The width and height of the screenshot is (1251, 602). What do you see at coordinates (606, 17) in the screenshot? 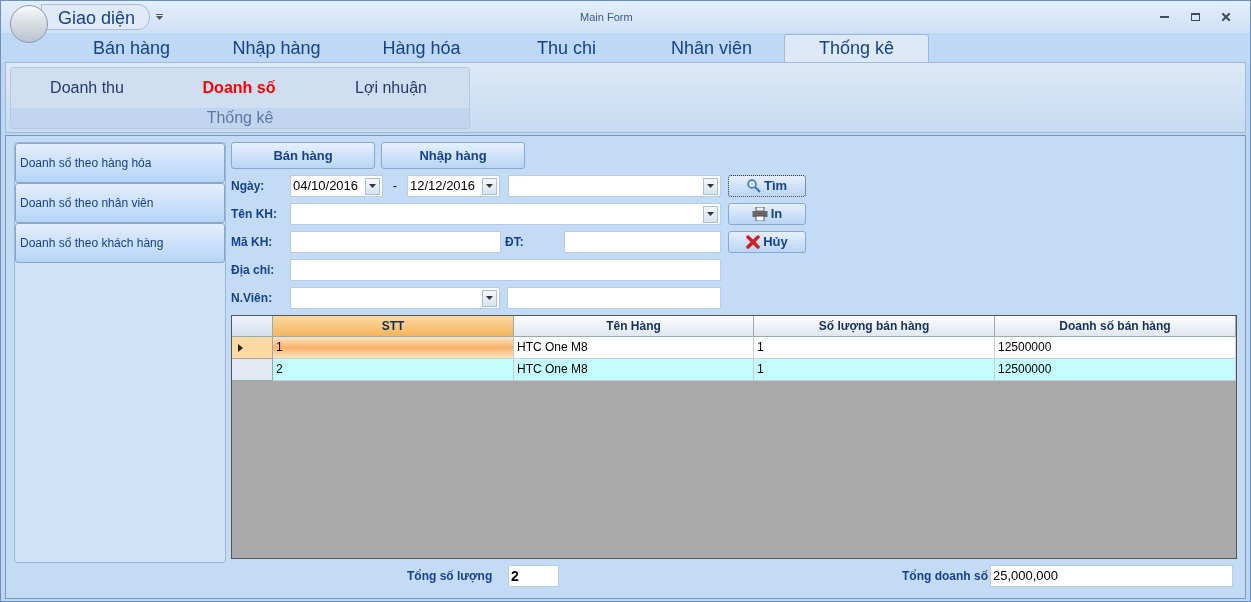
I see `window-title: Main Form` at bounding box center [606, 17].